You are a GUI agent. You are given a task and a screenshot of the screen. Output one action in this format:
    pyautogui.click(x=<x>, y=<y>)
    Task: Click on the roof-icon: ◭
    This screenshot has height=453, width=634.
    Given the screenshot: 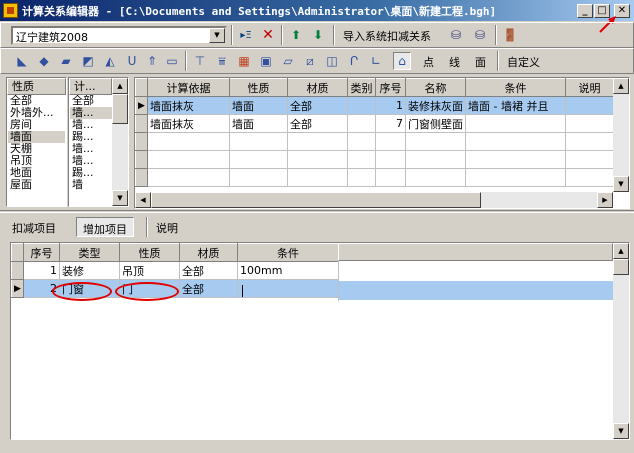 What is the action you would take?
    pyautogui.click(x=110, y=61)
    